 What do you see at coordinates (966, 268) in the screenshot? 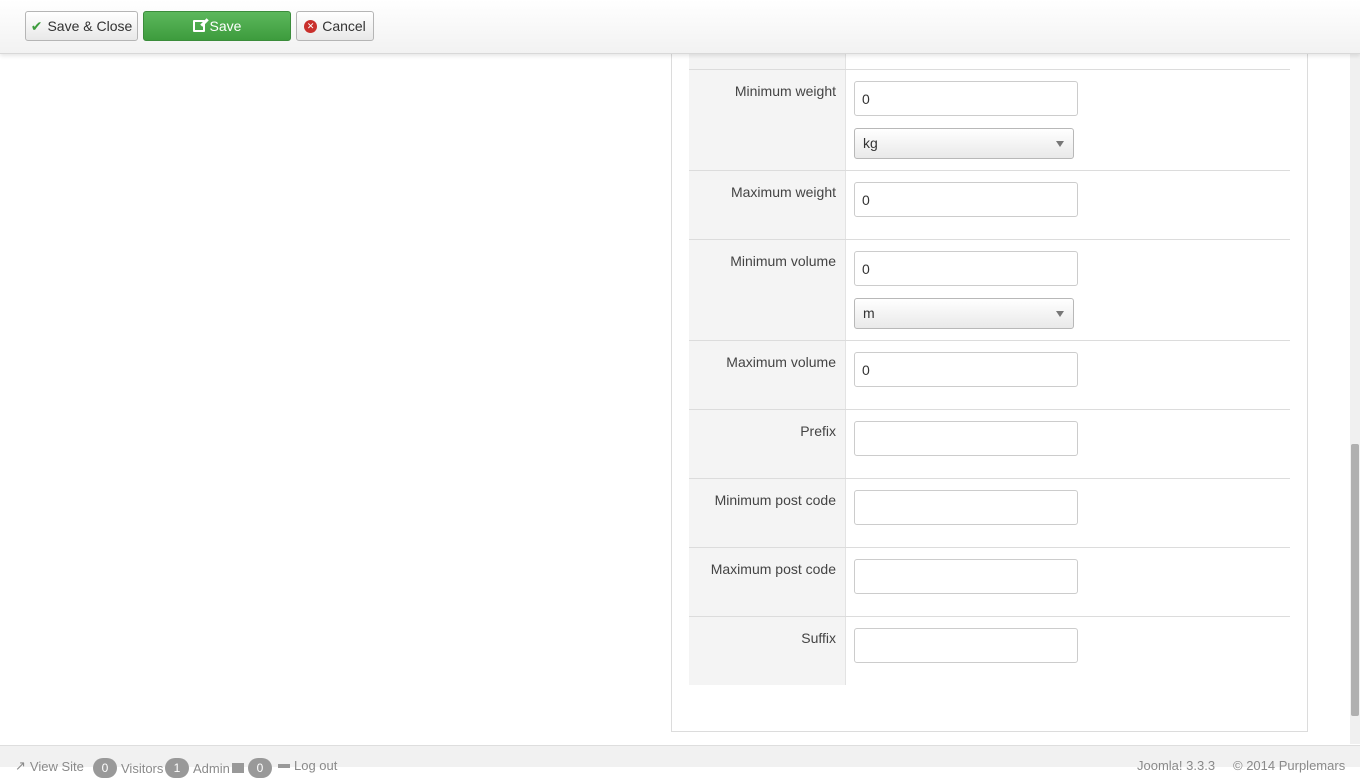
I see `min-volume-input` at bounding box center [966, 268].